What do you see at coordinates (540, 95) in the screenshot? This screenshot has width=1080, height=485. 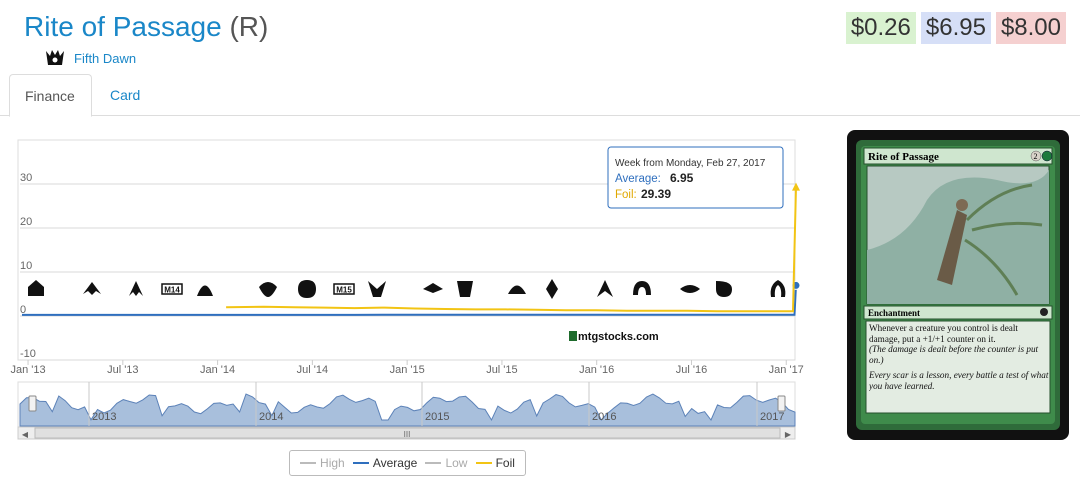 I see `tab-bar: Finance Card` at bounding box center [540, 95].